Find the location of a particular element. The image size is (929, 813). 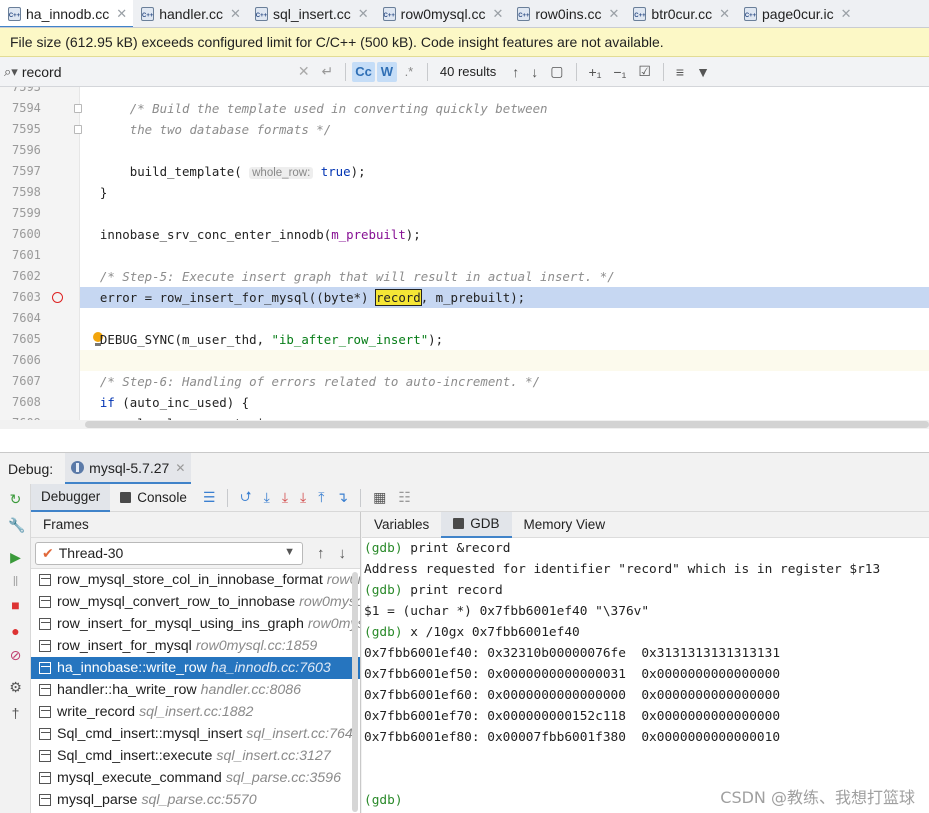

code-line: 7601 is located at coordinates (464, 255).